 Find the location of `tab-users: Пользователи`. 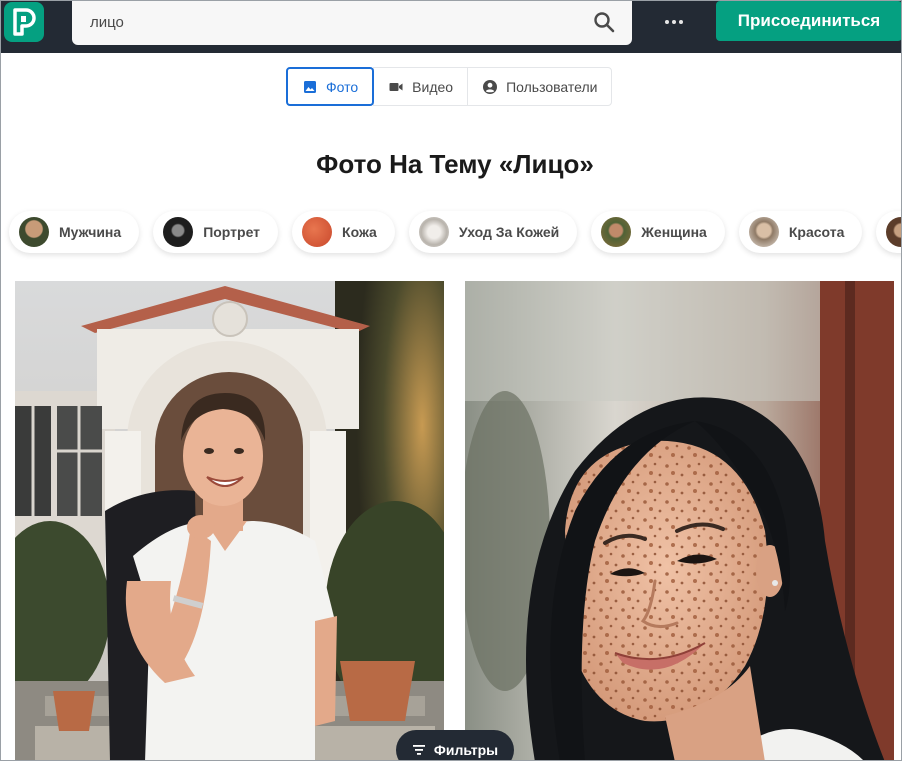

tab-users: Пользователи is located at coordinates (540, 86).